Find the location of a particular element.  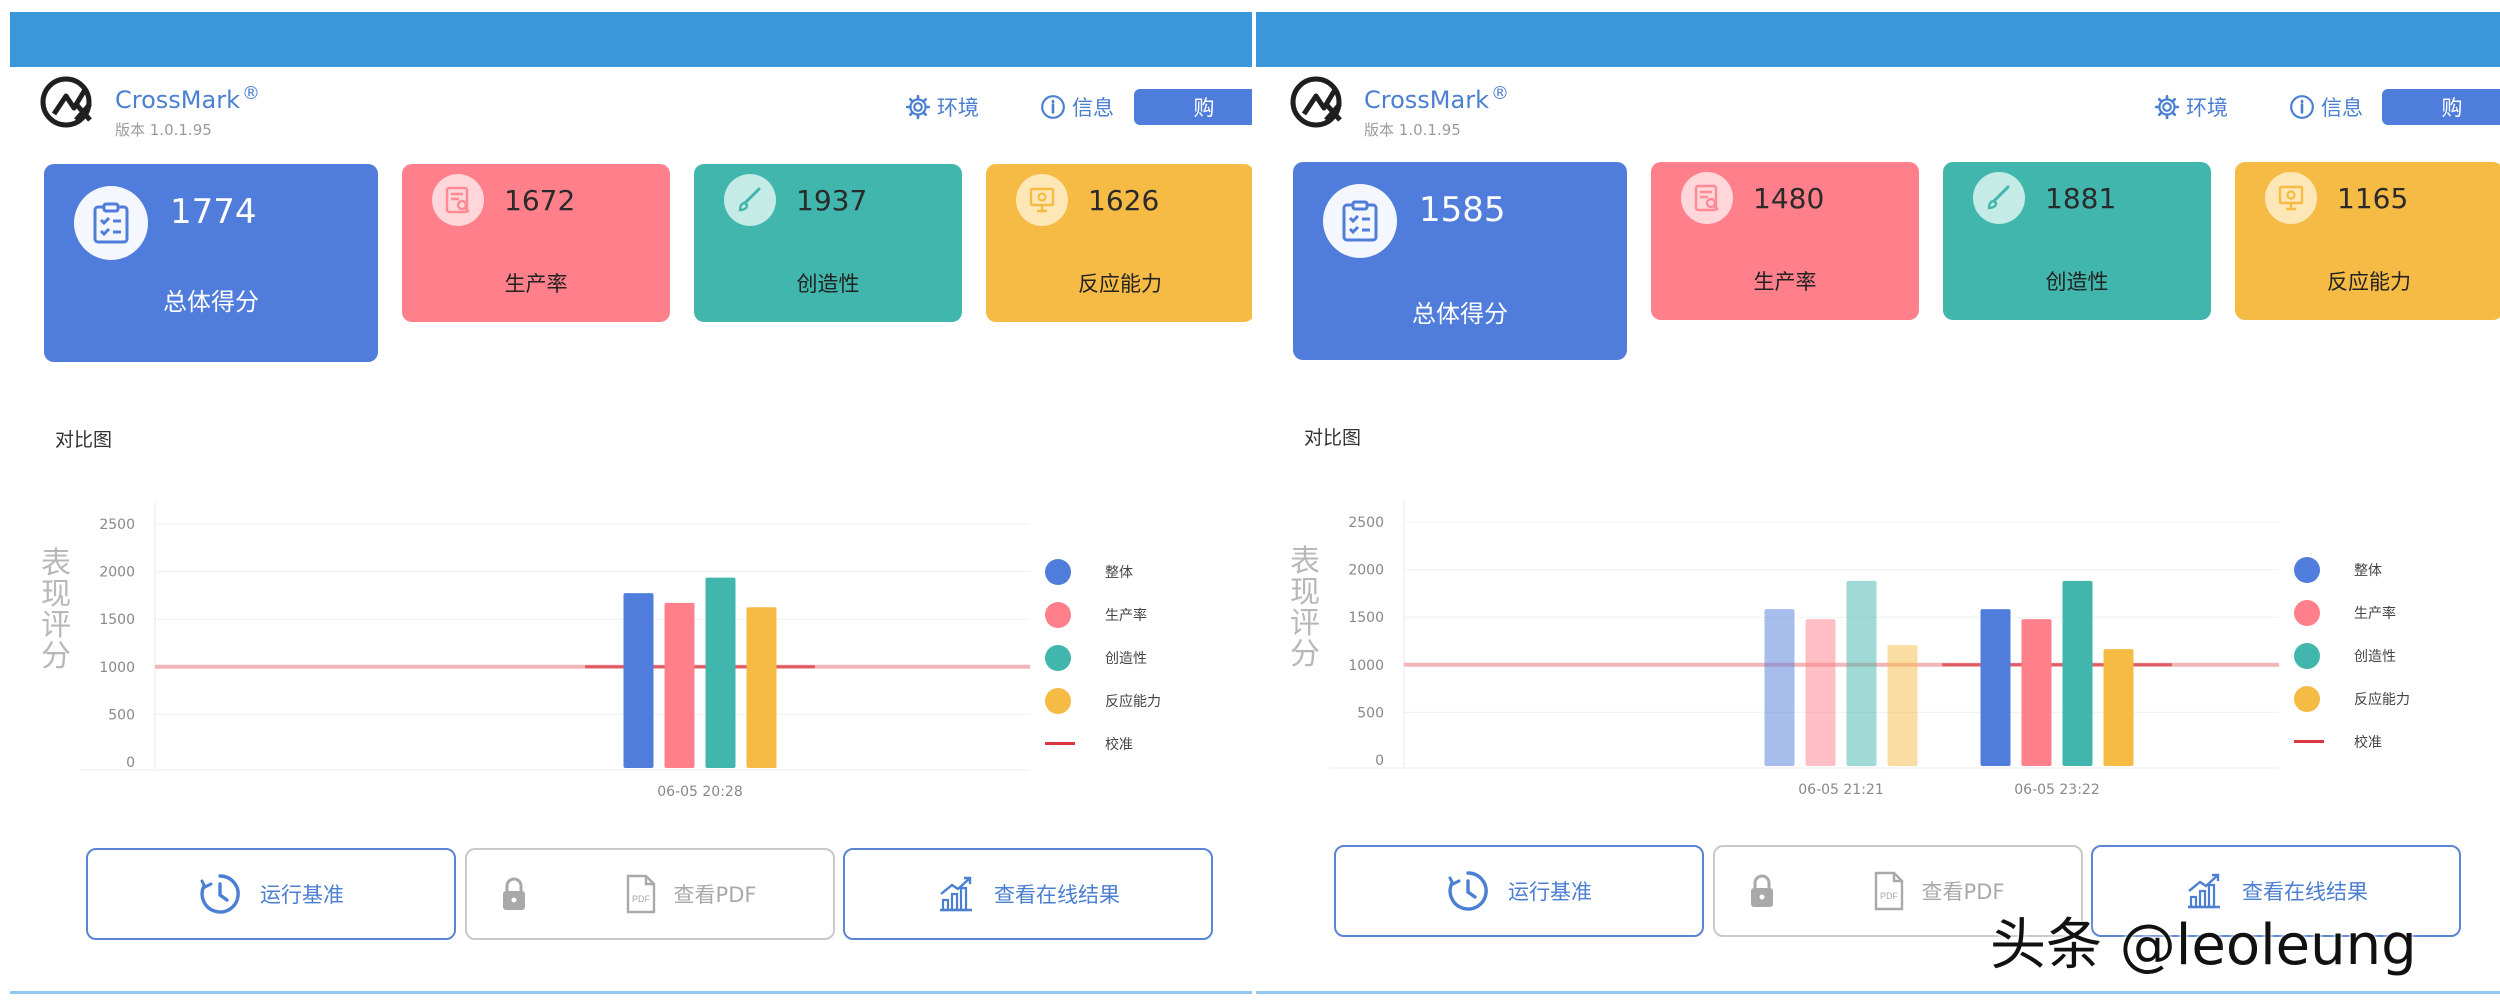

x-tick-label: 06-05 21:21 is located at coordinates (1840, 790).